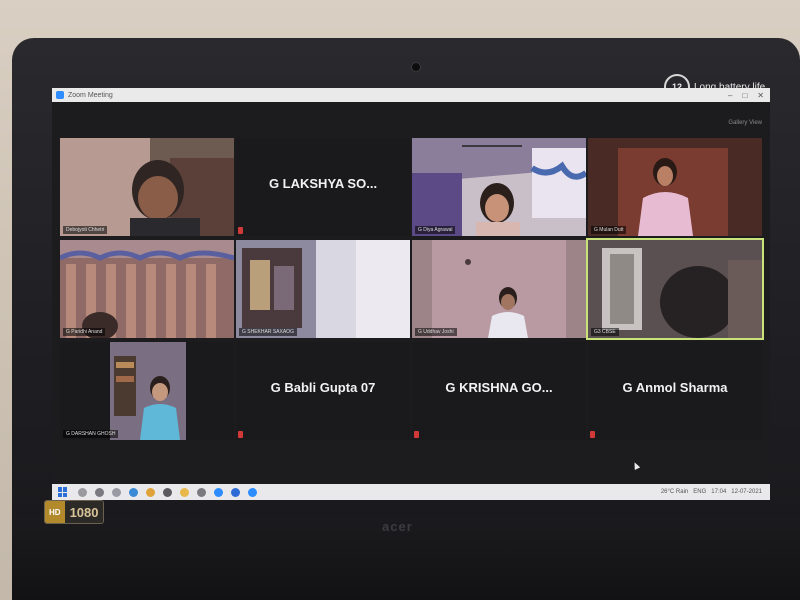  I want to click on chrome-icon, so click(150, 492).